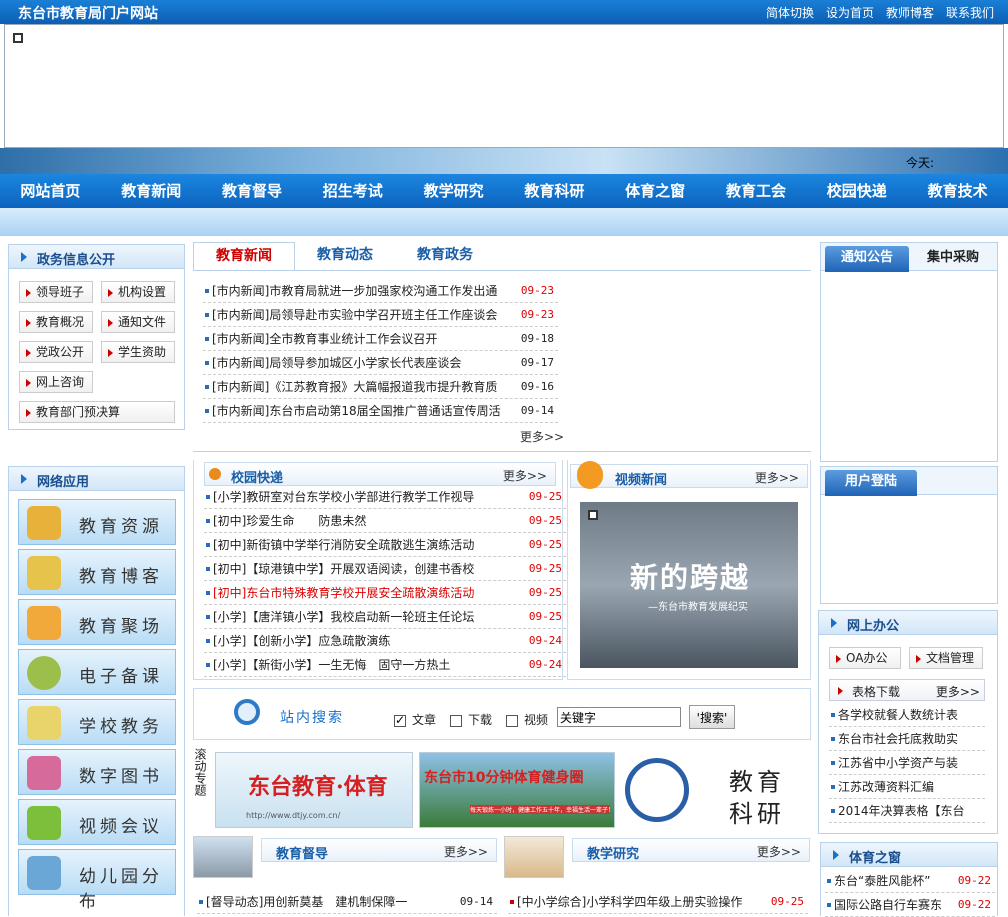 The image size is (1008, 917). What do you see at coordinates (252, 191) in the screenshot?
I see `nav-supervision: 教育督导` at bounding box center [252, 191].